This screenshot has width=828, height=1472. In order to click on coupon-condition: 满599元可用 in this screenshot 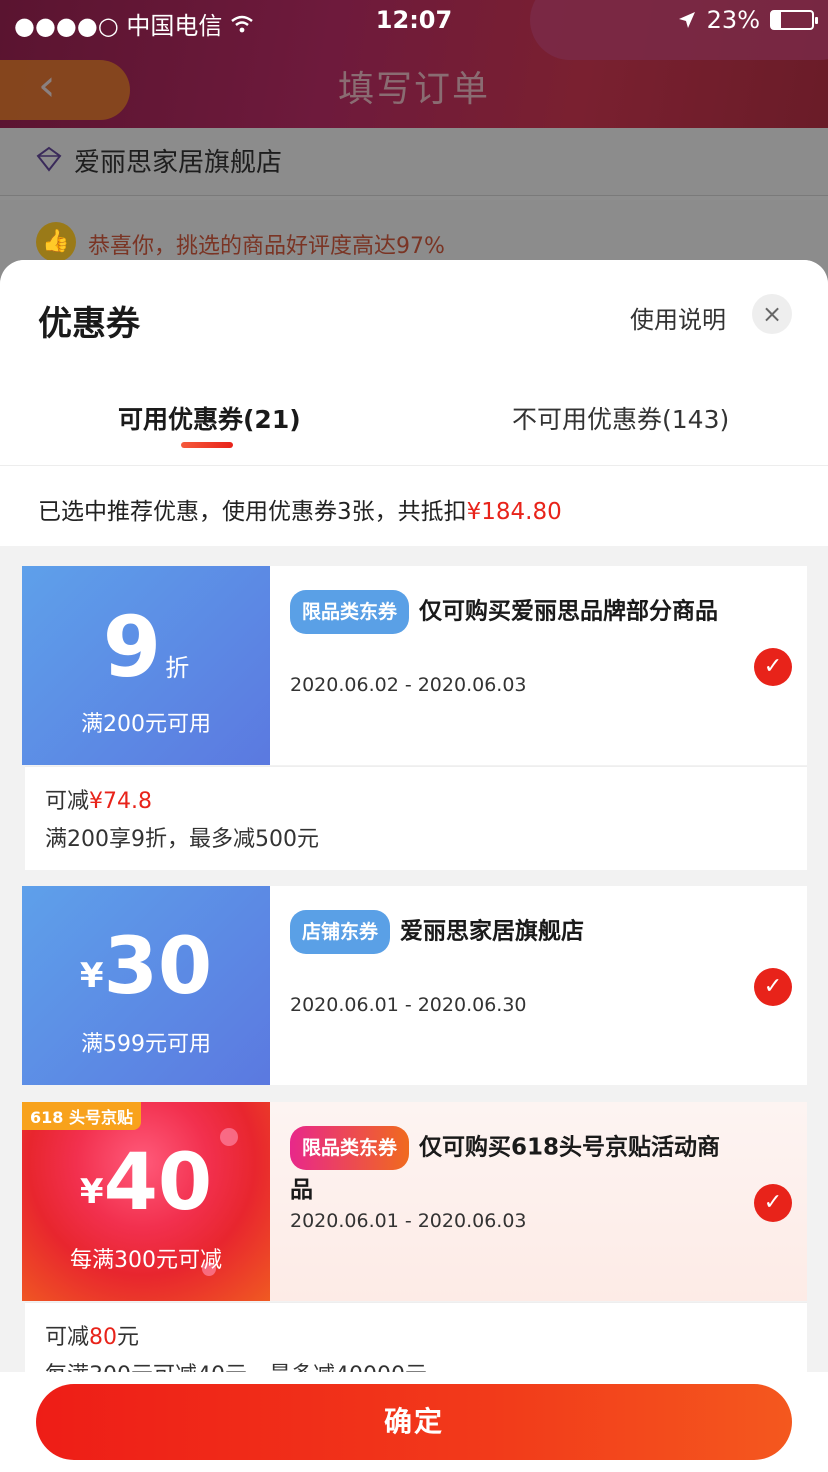, I will do `click(146, 1044)`.